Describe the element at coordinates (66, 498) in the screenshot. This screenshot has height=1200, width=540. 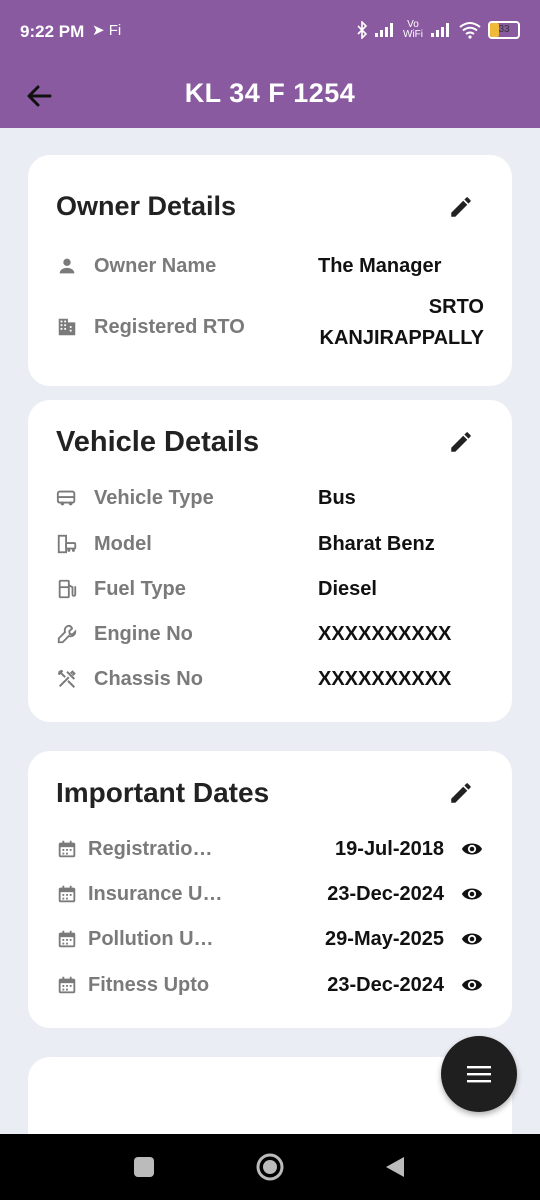
I see `bus-icon` at that location.